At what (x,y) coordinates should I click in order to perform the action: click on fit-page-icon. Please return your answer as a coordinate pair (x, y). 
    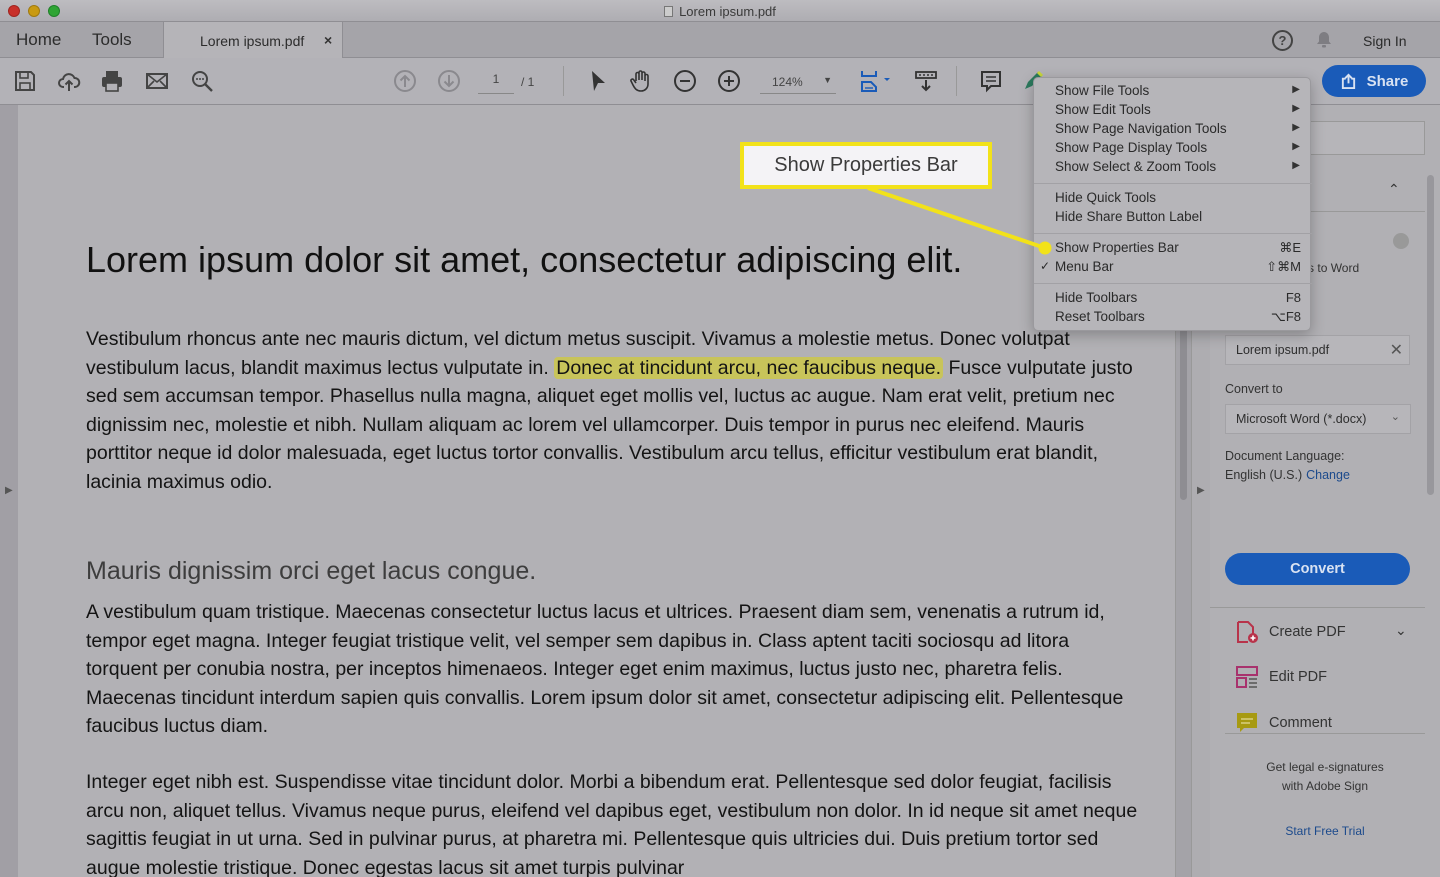
    Looking at the image, I should click on (876, 81).